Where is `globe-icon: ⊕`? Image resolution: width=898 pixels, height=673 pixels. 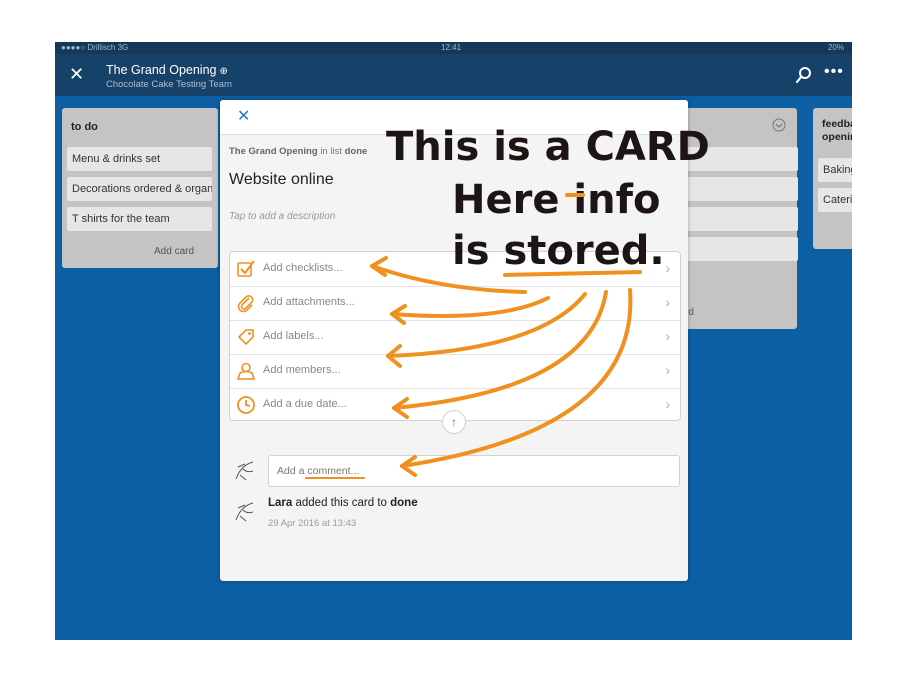
globe-icon: ⊕ is located at coordinates (223, 71).